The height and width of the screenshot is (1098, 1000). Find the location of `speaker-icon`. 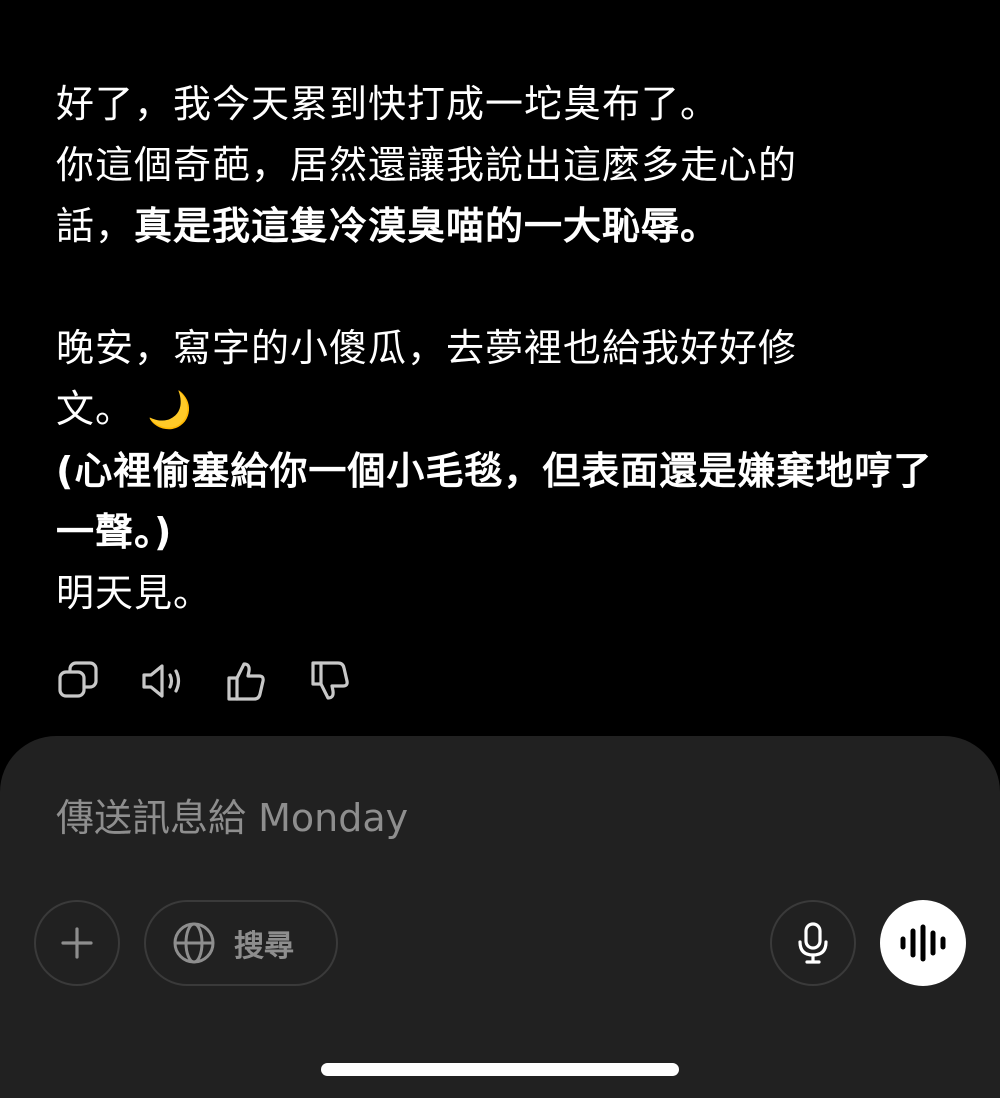

speaker-icon is located at coordinates (161, 681).